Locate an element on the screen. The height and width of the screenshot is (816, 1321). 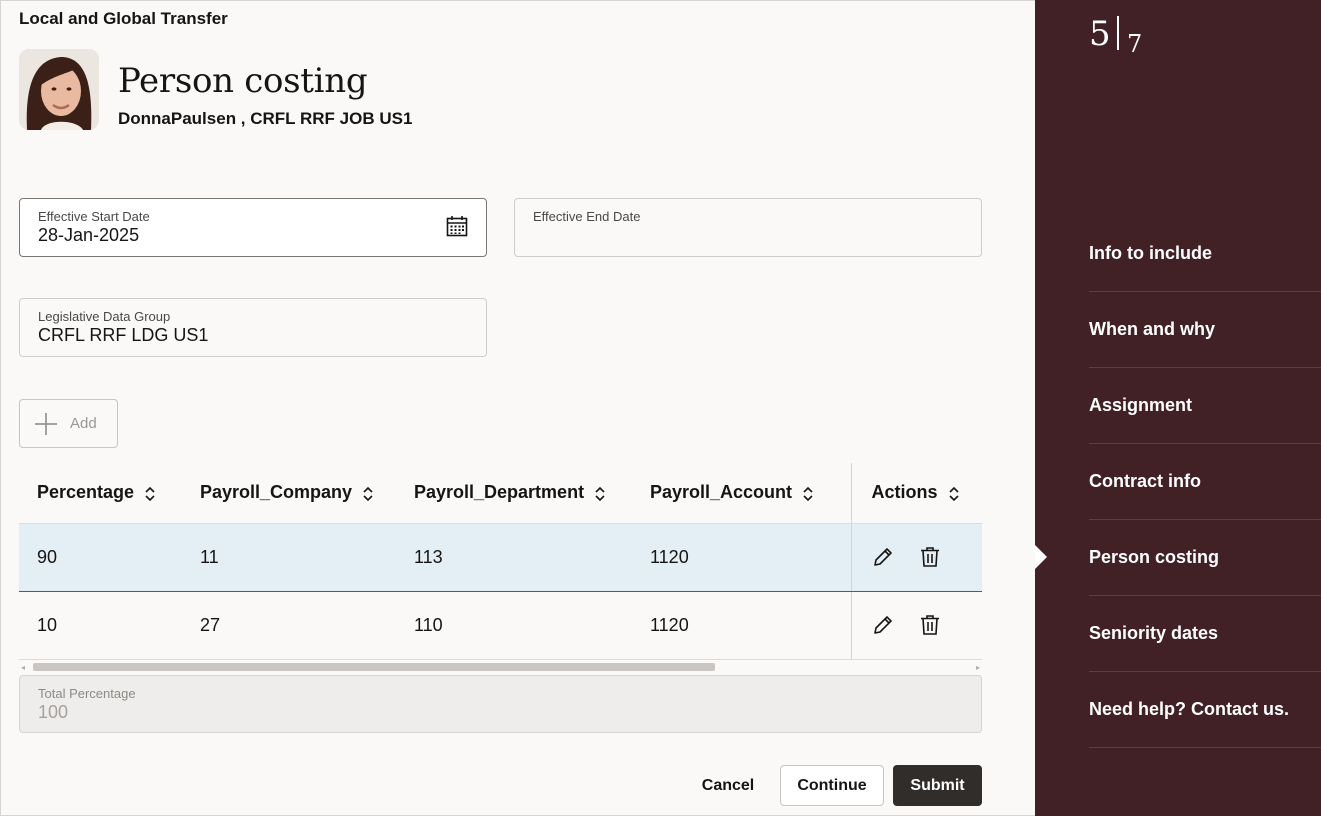
cell-payroll-department: 113 is located at coordinates (514, 557).